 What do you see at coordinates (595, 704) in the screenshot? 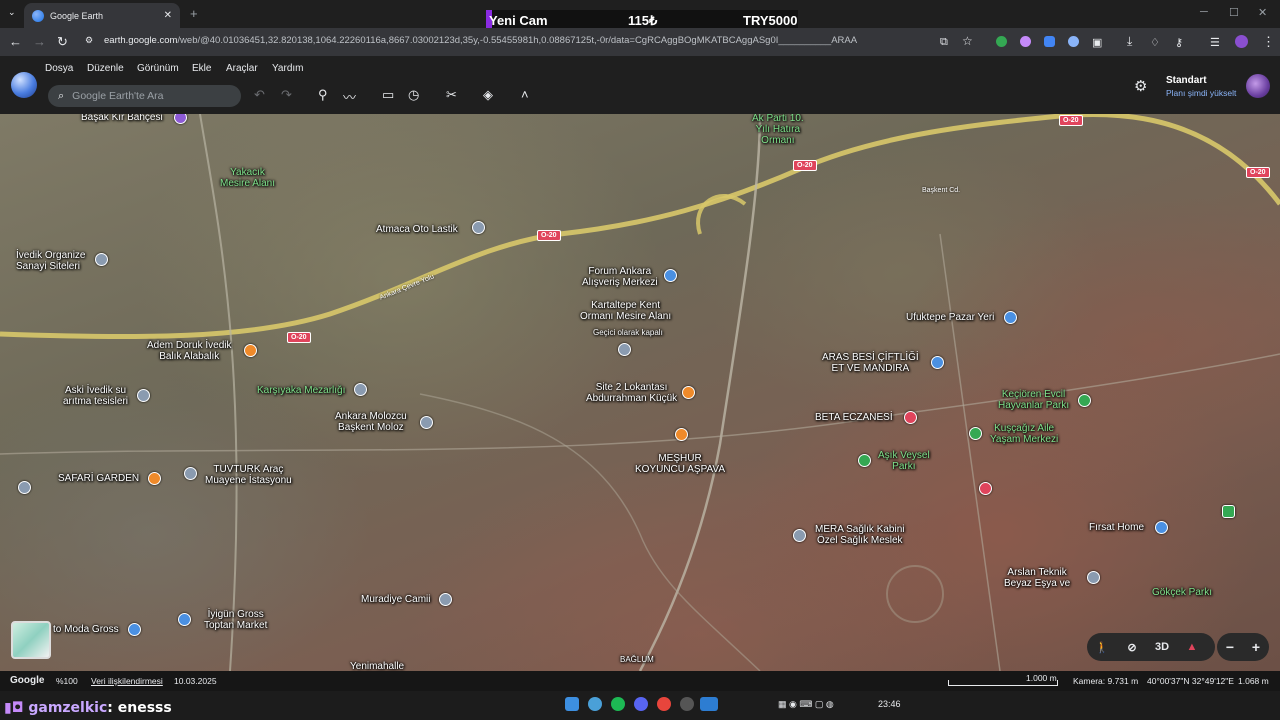
I see `app-icon` at bounding box center [595, 704].